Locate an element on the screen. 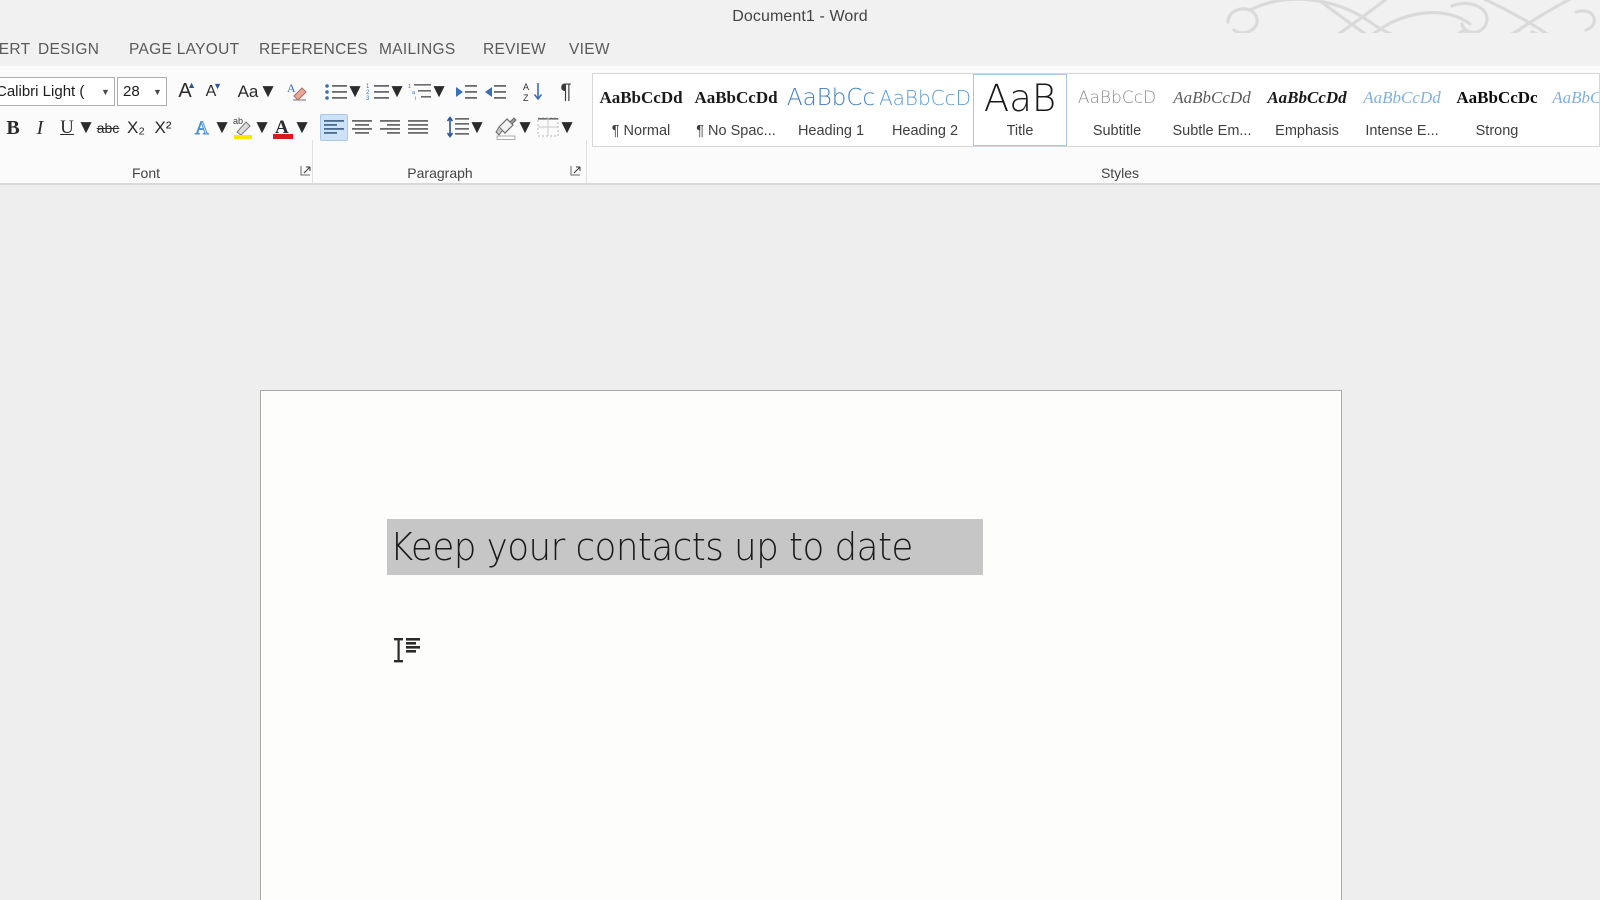 The width and height of the screenshot is (1600, 900). style-name: Heading 1 is located at coordinates (831, 131).